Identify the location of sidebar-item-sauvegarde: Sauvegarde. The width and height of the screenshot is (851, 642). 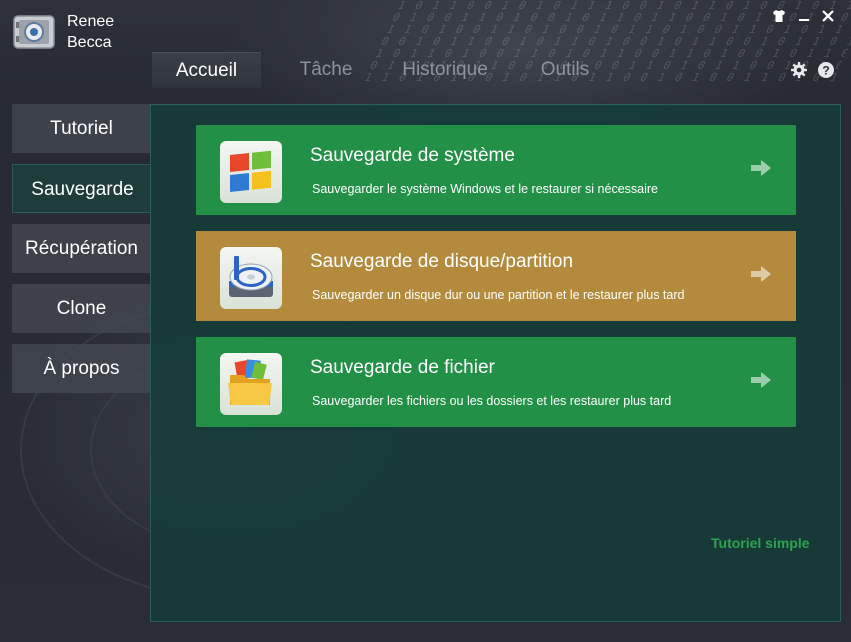
(82, 188).